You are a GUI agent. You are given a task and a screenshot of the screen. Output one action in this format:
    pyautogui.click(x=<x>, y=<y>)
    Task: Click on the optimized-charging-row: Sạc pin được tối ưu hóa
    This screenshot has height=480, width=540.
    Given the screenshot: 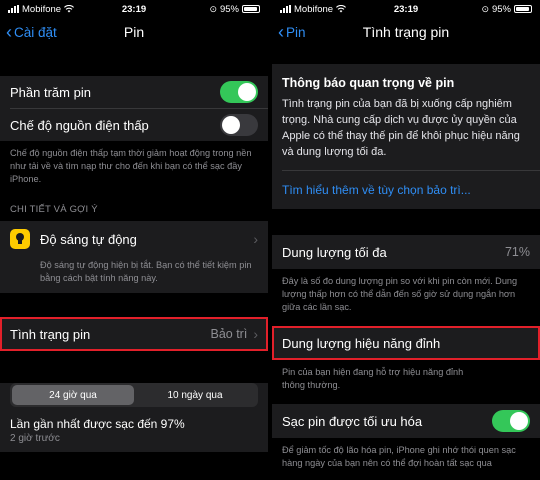 What is the action you would take?
    pyautogui.click(x=406, y=421)
    